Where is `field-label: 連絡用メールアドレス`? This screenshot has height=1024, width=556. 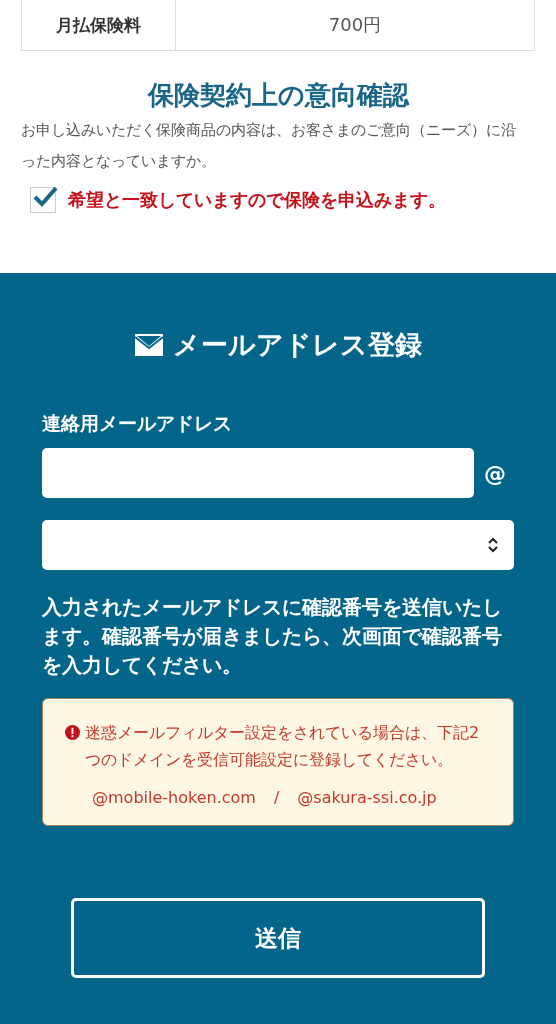
field-label: 連絡用メールアドレス is located at coordinates (137, 423).